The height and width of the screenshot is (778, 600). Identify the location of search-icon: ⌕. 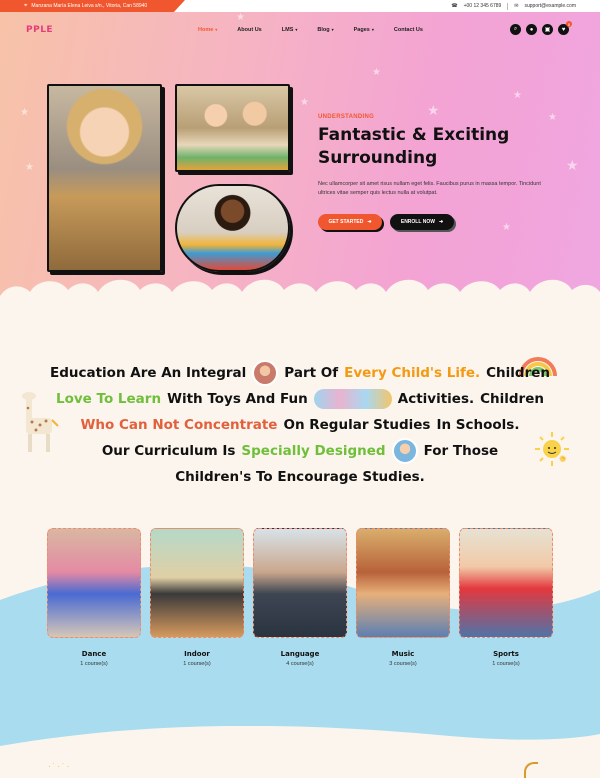
(515, 29).